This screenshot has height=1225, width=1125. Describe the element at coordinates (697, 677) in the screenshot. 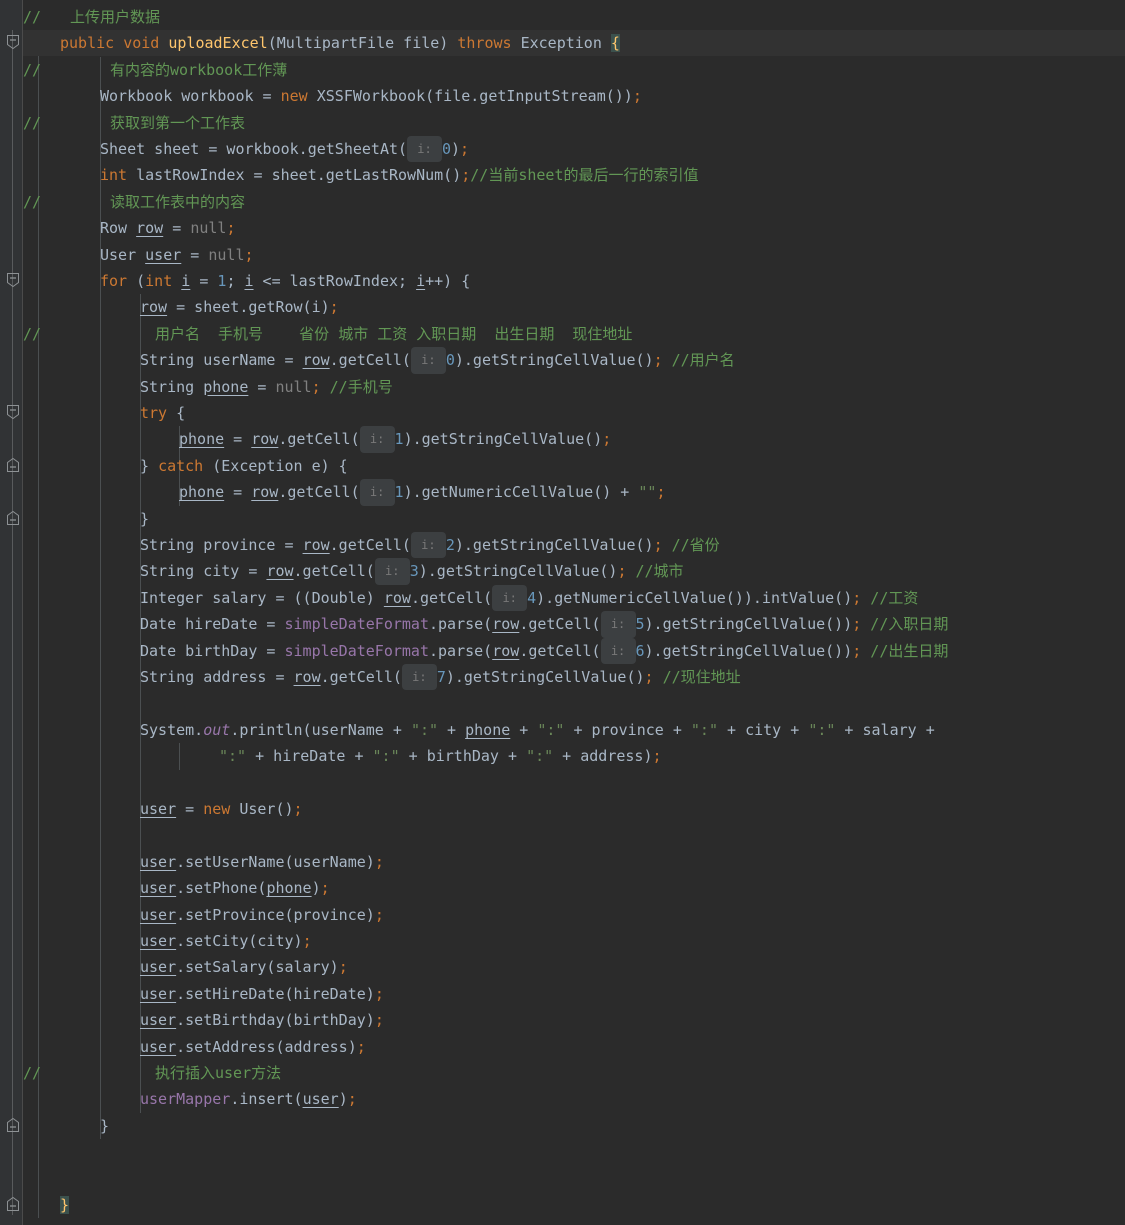

I see `code-token: //现住地址` at that location.